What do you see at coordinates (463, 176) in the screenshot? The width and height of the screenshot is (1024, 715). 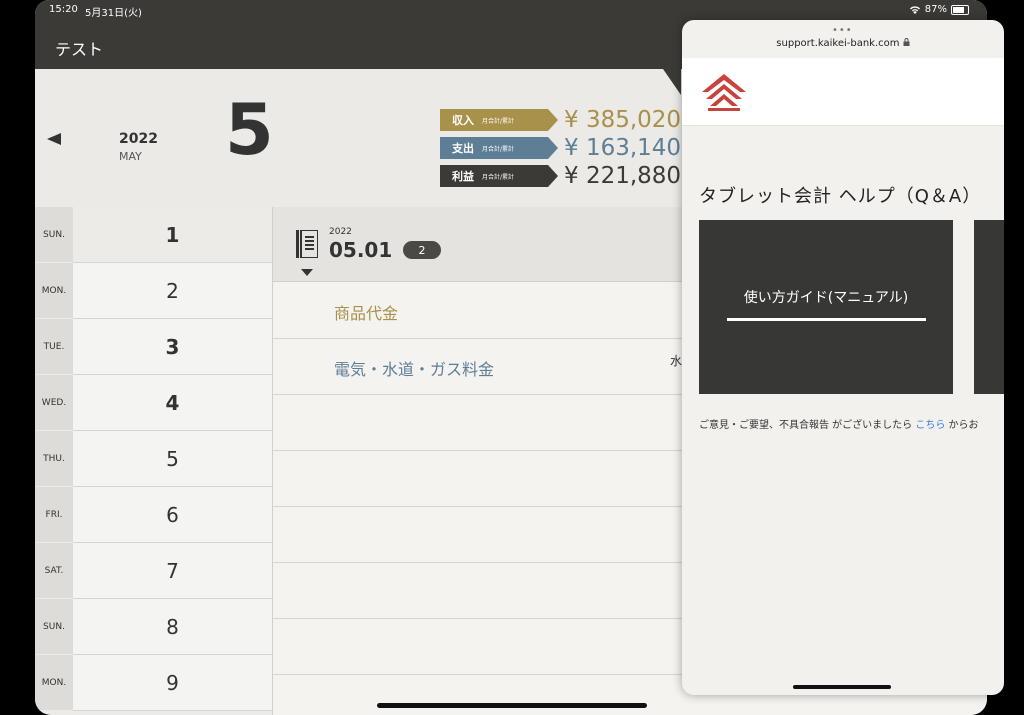 I see `profit-label: 利益` at bounding box center [463, 176].